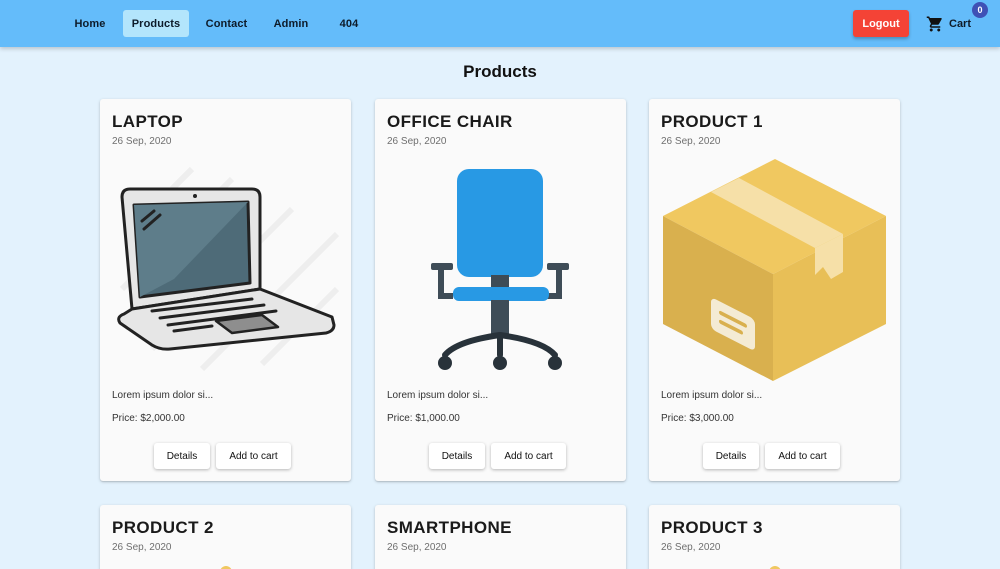 The height and width of the screenshot is (569, 1000). What do you see at coordinates (291, 23) in the screenshot?
I see `nav-admin: Admin` at bounding box center [291, 23].